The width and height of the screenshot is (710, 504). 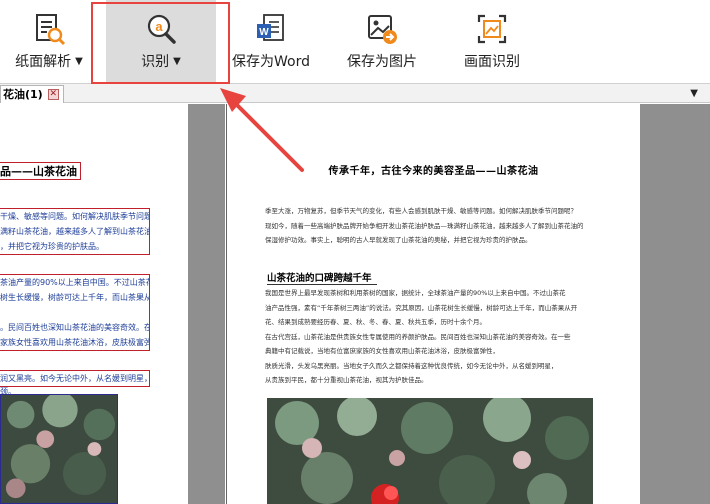 What do you see at coordinates (492, 29) in the screenshot?
I see `screen-capture-icon` at bounding box center [492, 29].